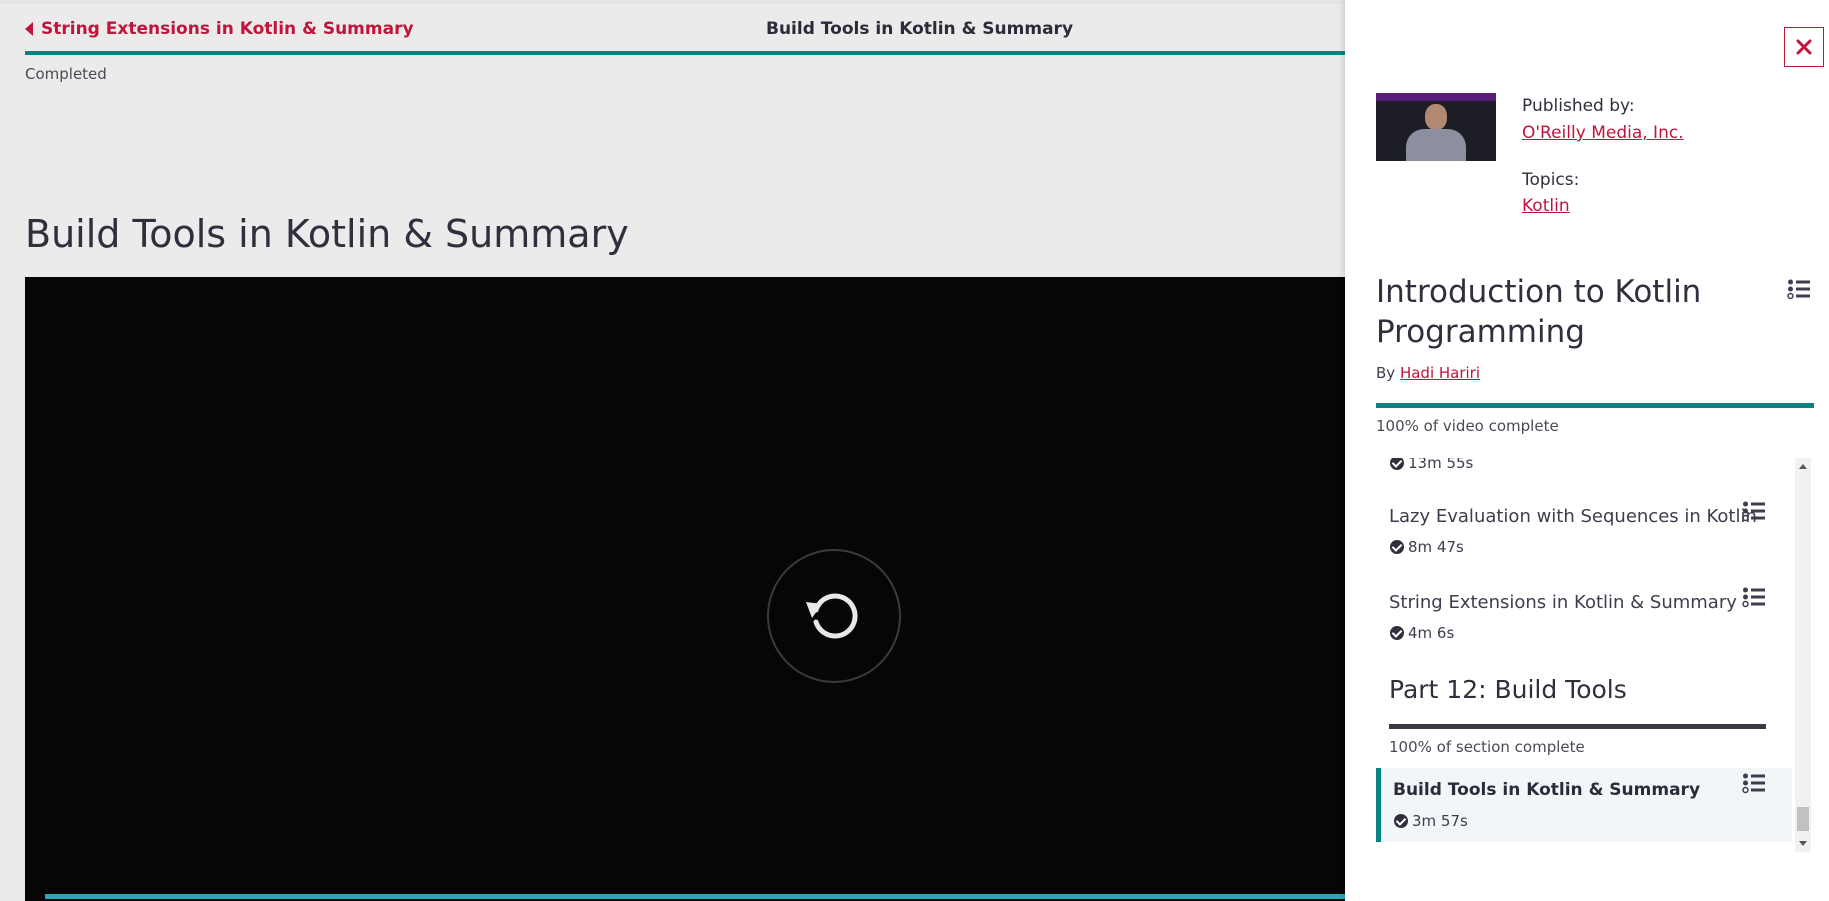 The image size is (1829, 901). What do you see at coordinates (29, 29) in the screenshot?
I see `caret-left-icon` at bounding box center [29, 29].